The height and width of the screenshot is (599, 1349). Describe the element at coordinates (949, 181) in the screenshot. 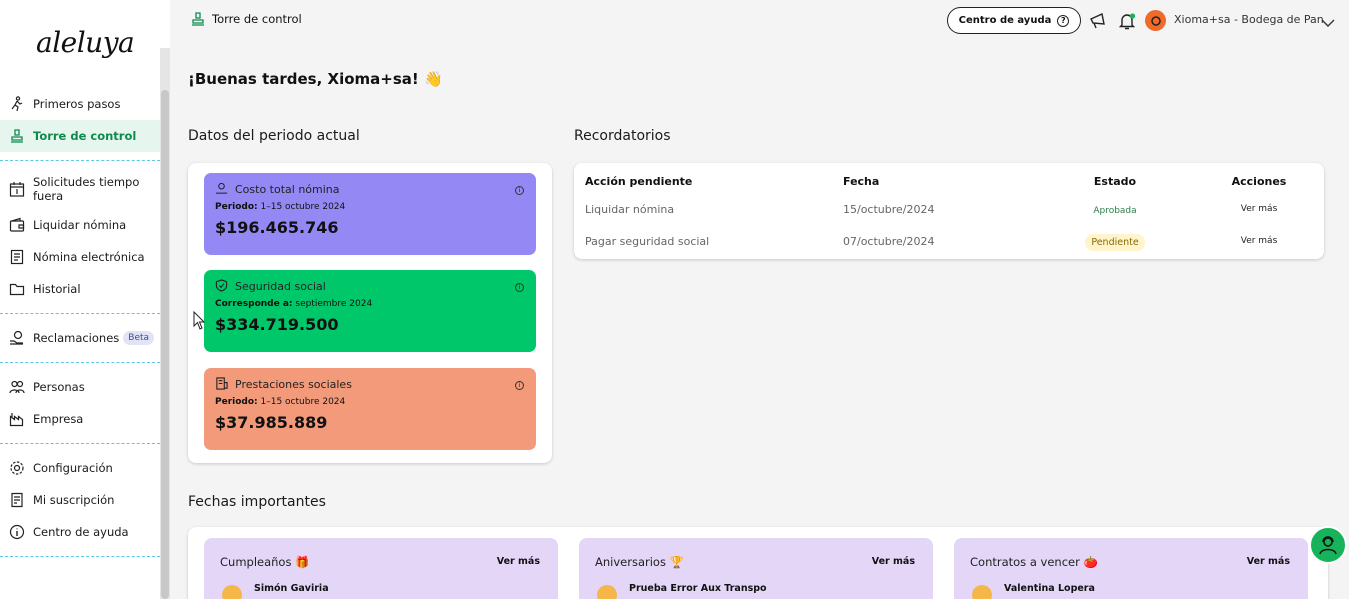

I see `table-header: Acción pendiente Fecha Estado Acciones` at that location.